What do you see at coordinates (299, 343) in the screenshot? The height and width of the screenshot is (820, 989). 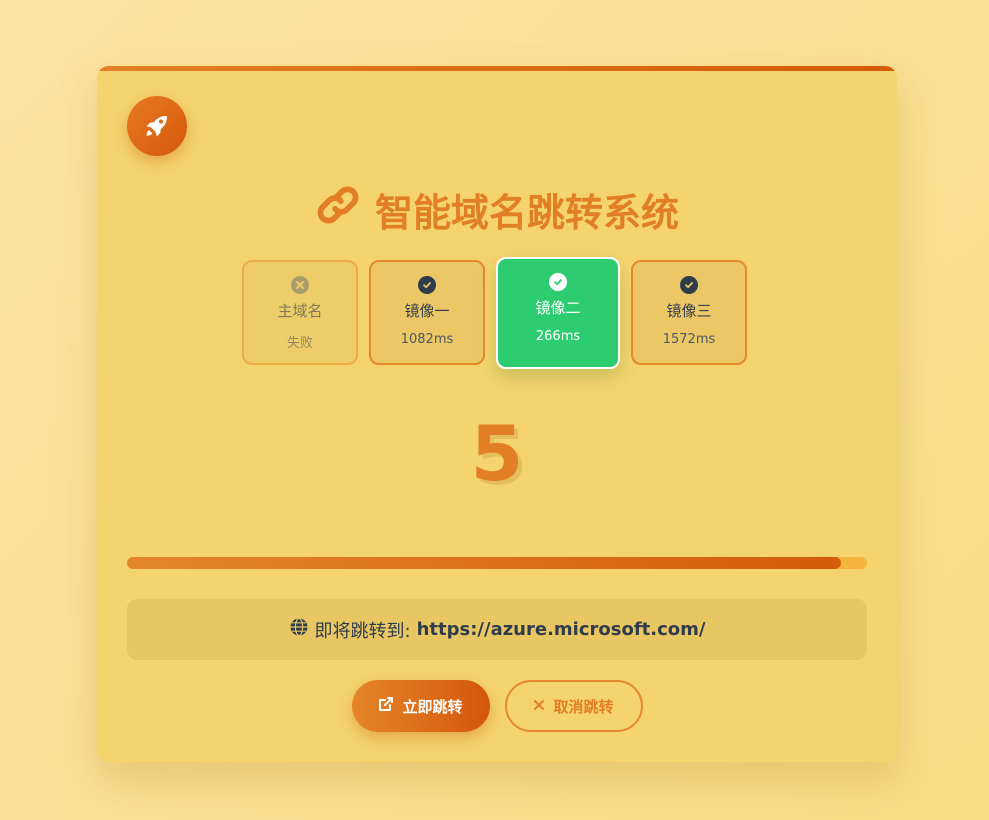 I see `mirror-status: 失败` at bounding box center [299, 343].